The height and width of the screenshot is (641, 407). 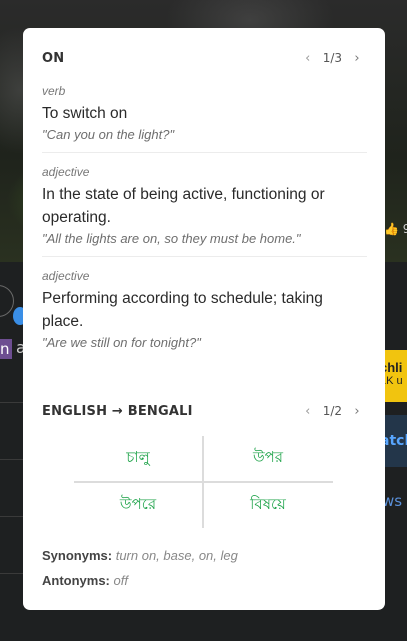 I want to click on translation-header: ENGLISH → BENGALI ‹ 1/2 ›, so click(x=204, y=411).